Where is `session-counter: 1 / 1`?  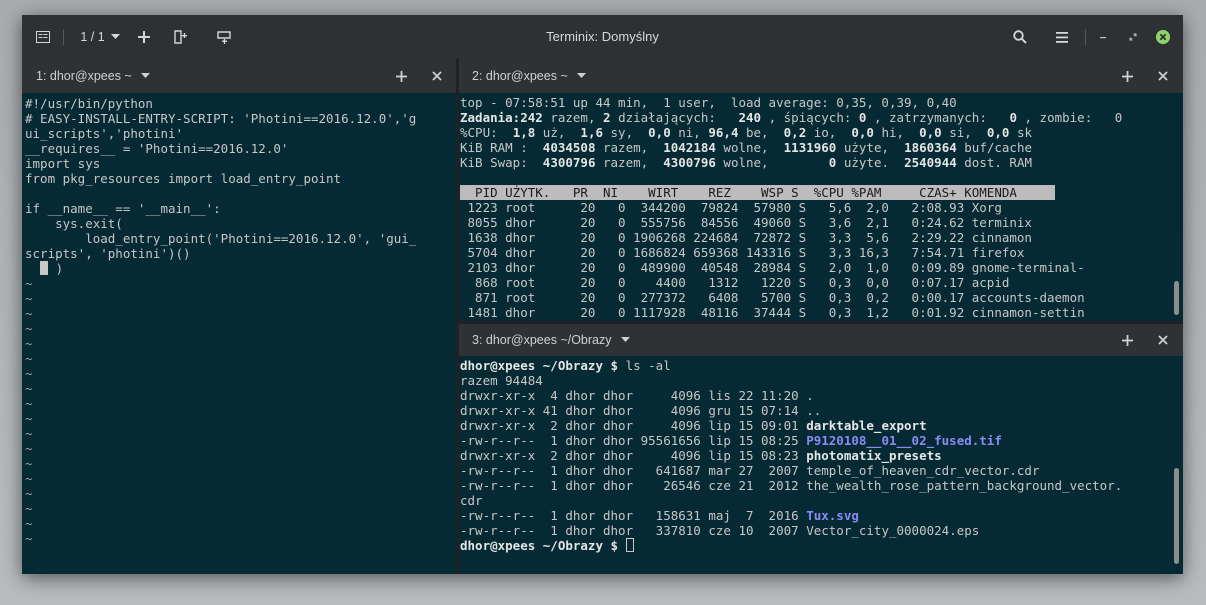
session-counter: 1 / 1 is located at coordinates (92, 37).